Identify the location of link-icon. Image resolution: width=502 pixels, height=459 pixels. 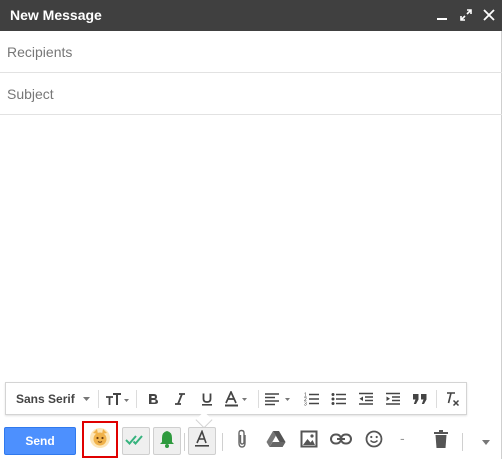
(341, 441).